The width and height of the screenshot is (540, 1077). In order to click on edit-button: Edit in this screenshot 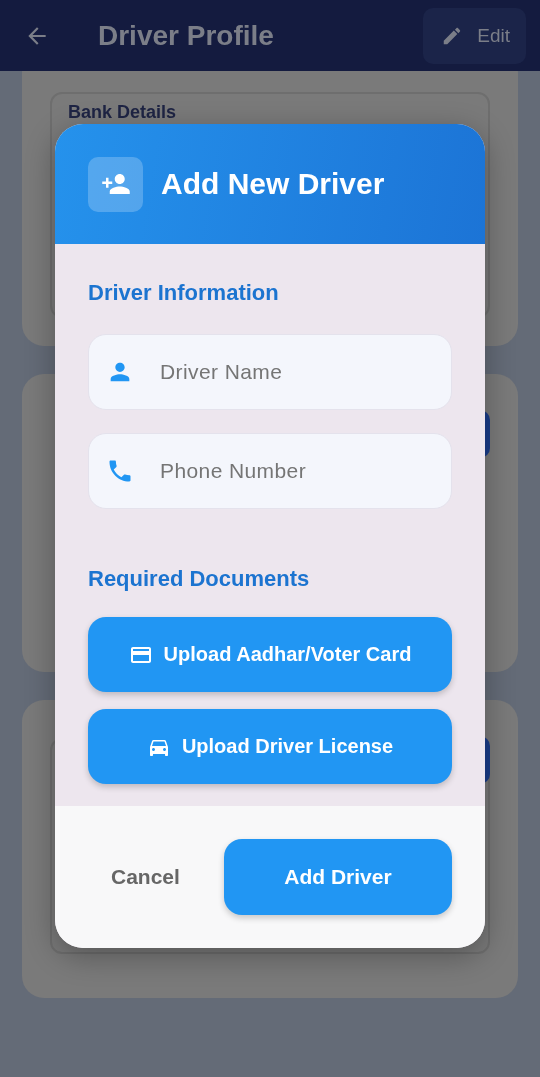, I will do `click(474, 35)`.